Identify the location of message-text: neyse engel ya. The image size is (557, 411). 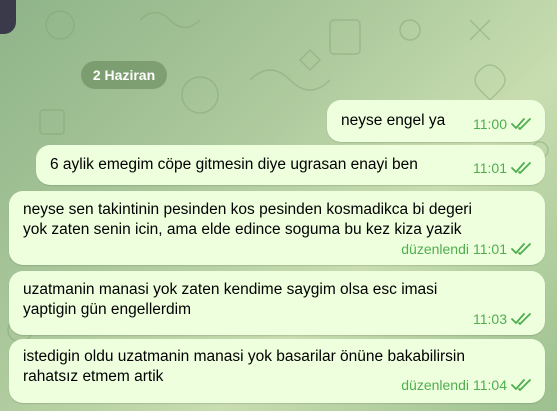
(393, 120).